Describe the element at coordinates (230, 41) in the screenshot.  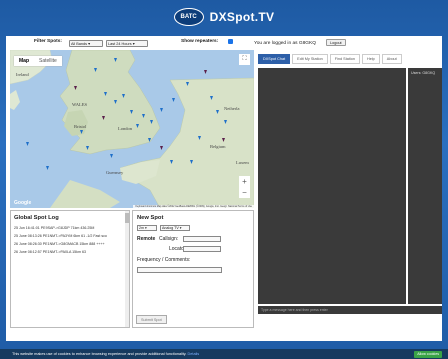
I see `show-repeaters-checkbox` at that location.